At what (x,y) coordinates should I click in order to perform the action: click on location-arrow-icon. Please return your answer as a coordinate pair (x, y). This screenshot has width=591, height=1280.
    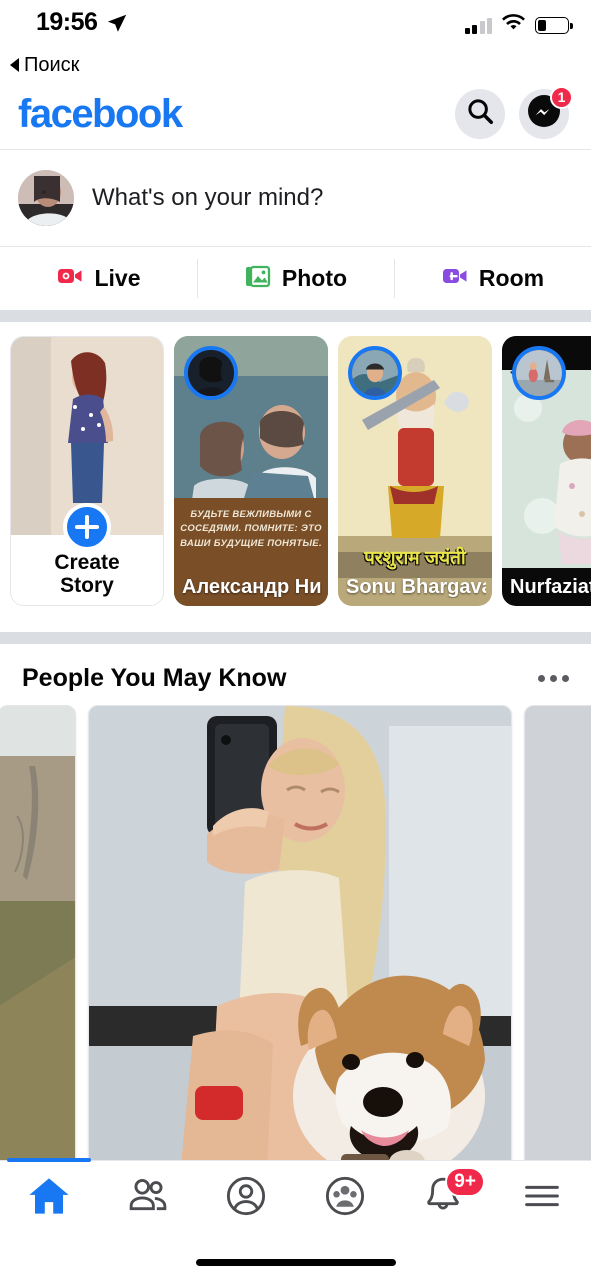
    Looking at the image, I should click on (117, 25).